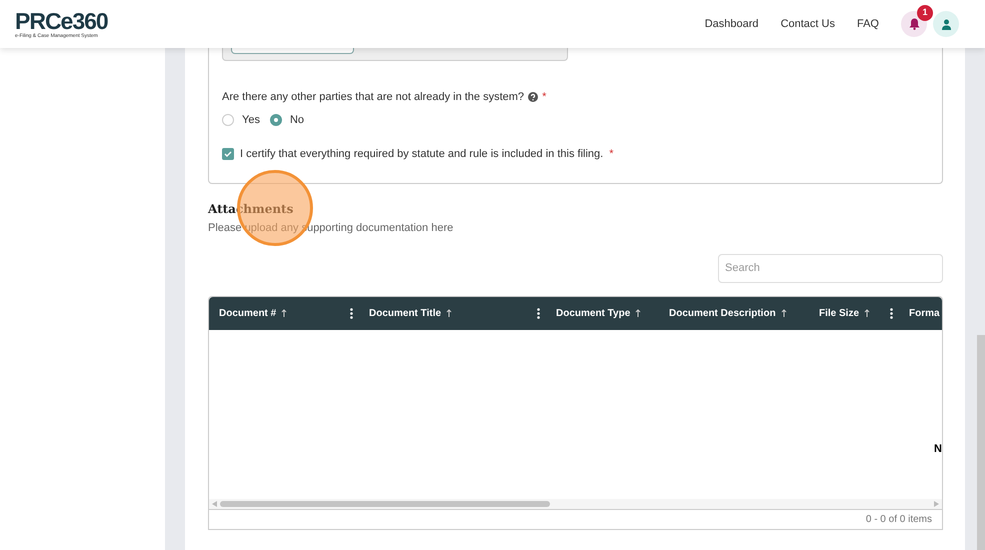  I want to click on account-button, so click(946, 24).